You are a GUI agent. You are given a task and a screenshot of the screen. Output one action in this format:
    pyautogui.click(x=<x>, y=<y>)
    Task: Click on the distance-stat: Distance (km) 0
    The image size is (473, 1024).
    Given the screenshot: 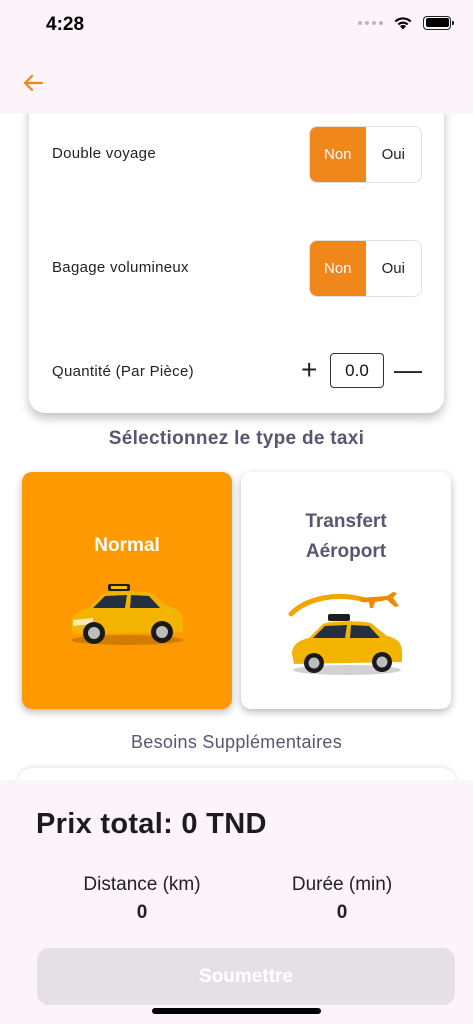 What is the action you would take?
    pyautogui.click(x=142, y=899)
    